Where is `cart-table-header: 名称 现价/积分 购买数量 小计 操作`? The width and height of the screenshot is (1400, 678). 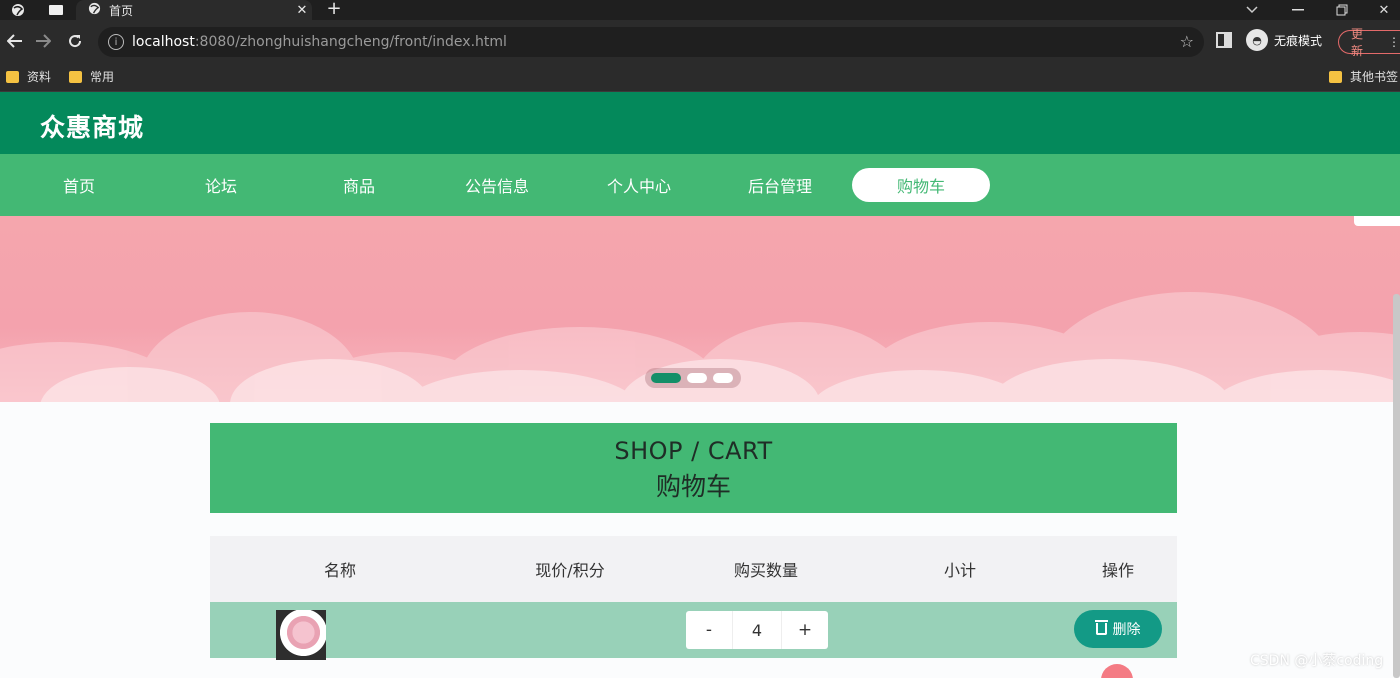
cart-table-header: 名称 现价/积分 购买数量 小计 操作 is located at coordinates (693, 569).